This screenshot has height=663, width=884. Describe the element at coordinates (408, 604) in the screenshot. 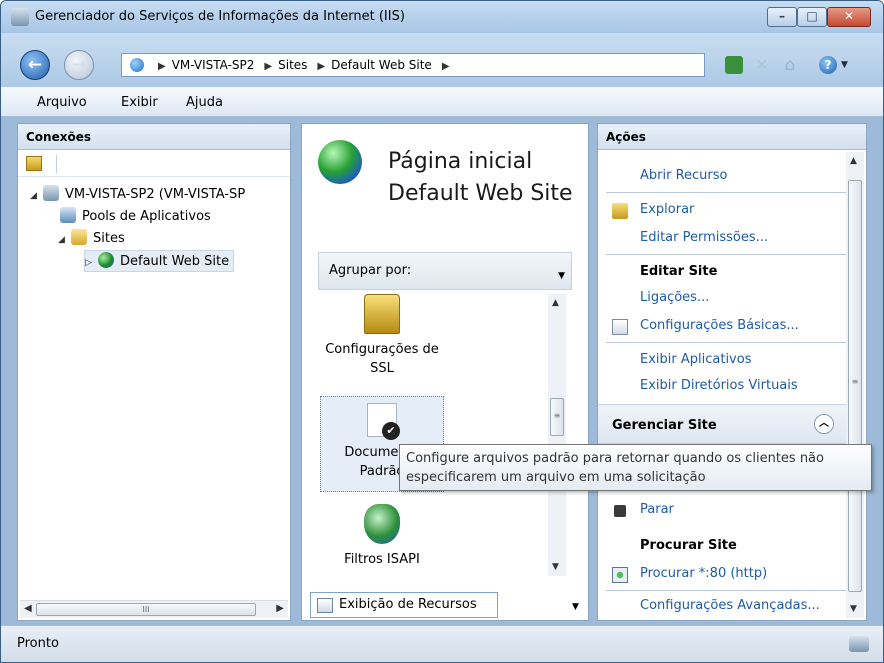

I see `features-view-label: Exibição de Recursos` at that location.